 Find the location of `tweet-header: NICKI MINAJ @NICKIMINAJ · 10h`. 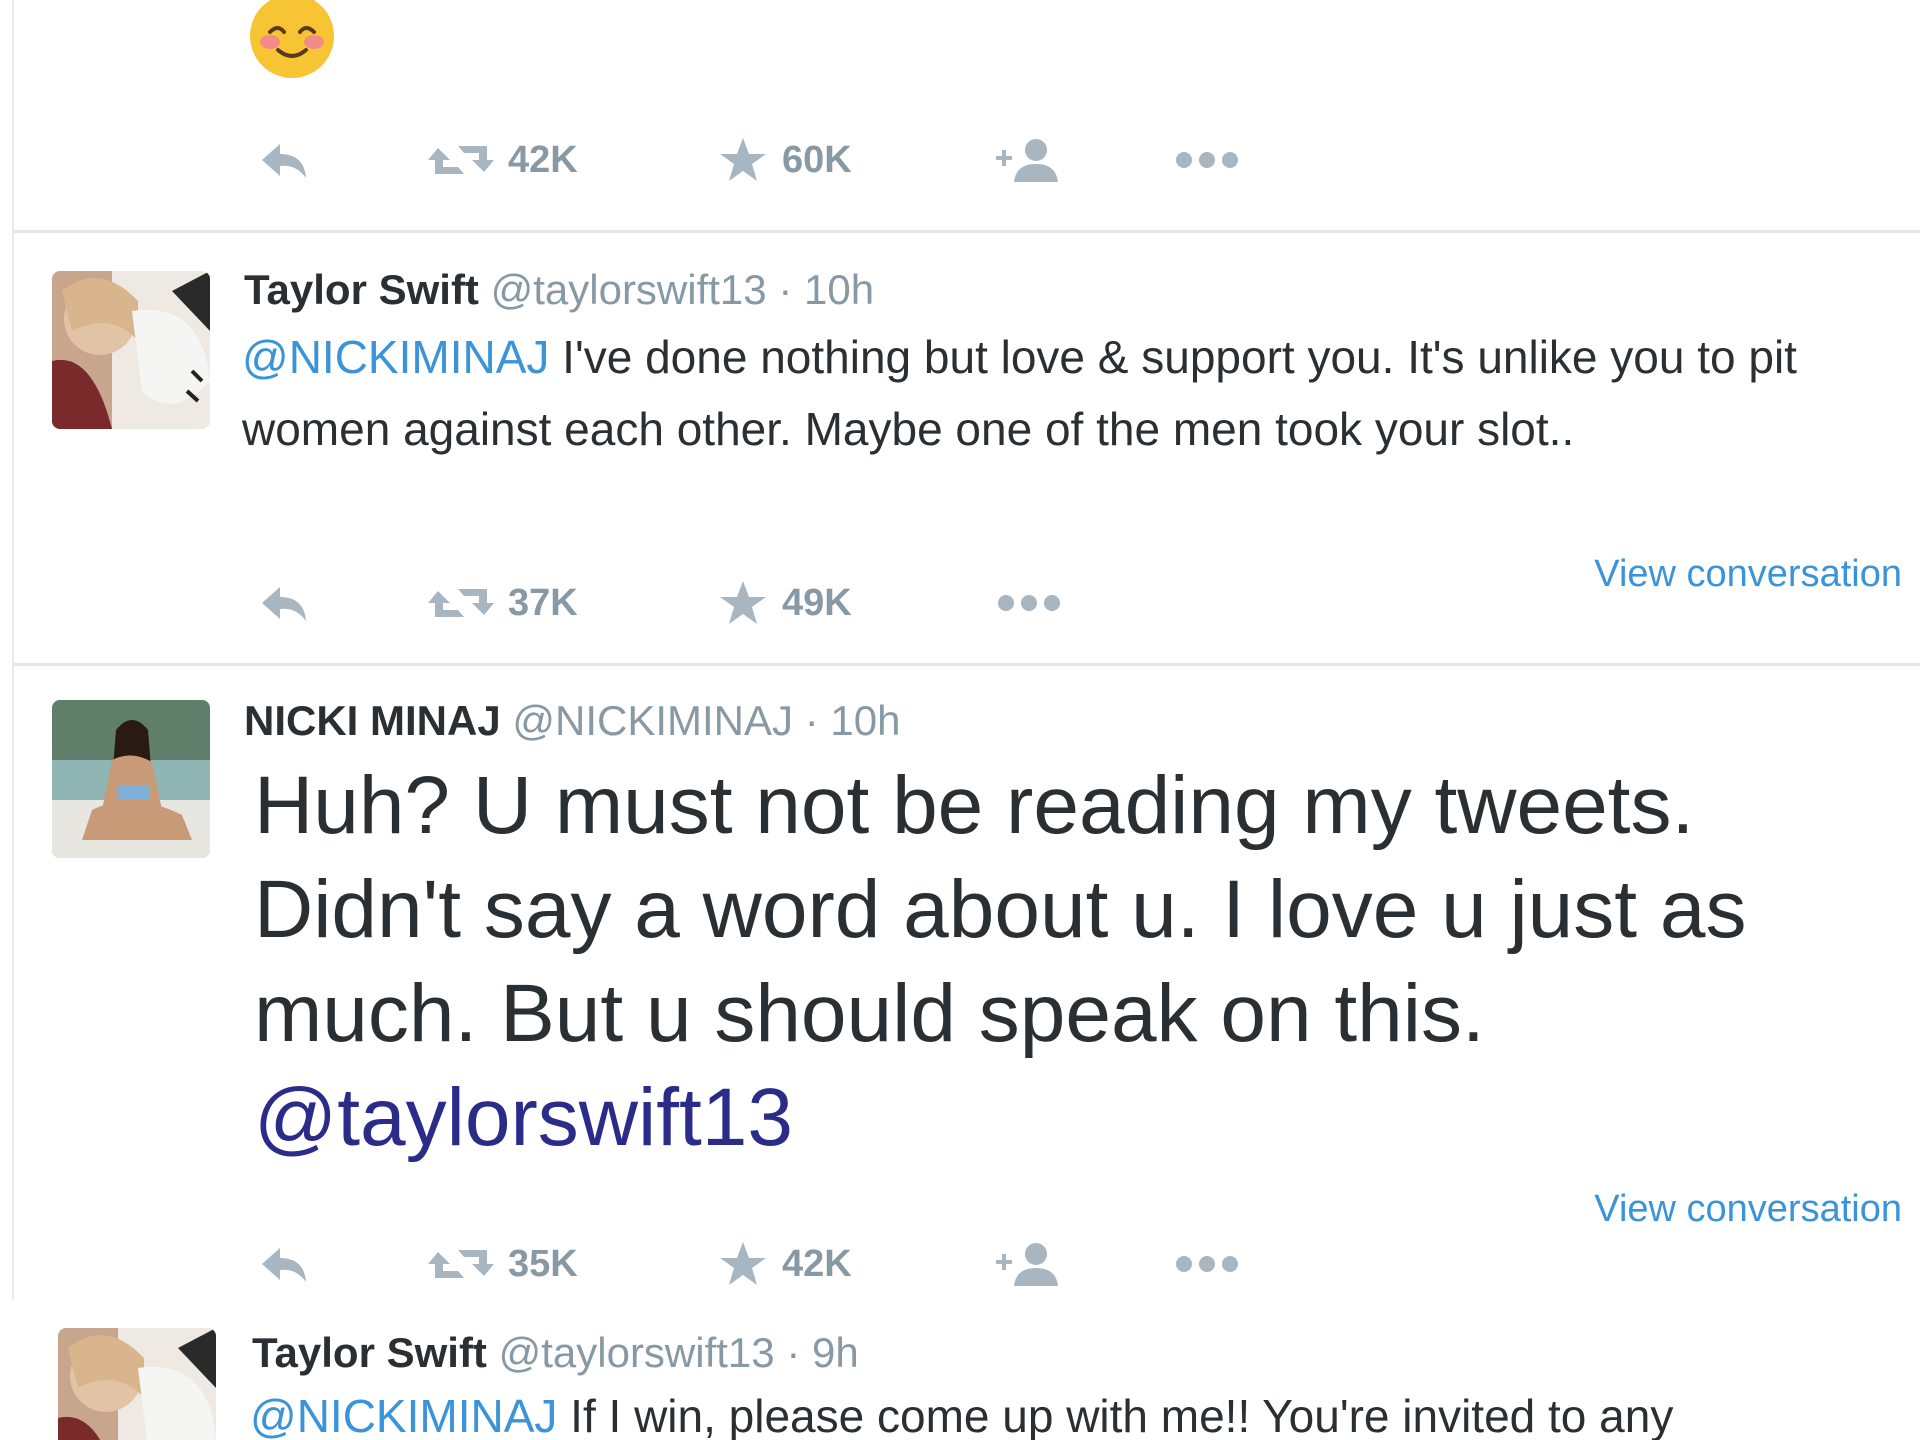

tweet-header: NICKI MINAJ @NICKIMINAJ · 10h is located at coordinates (572, 721).